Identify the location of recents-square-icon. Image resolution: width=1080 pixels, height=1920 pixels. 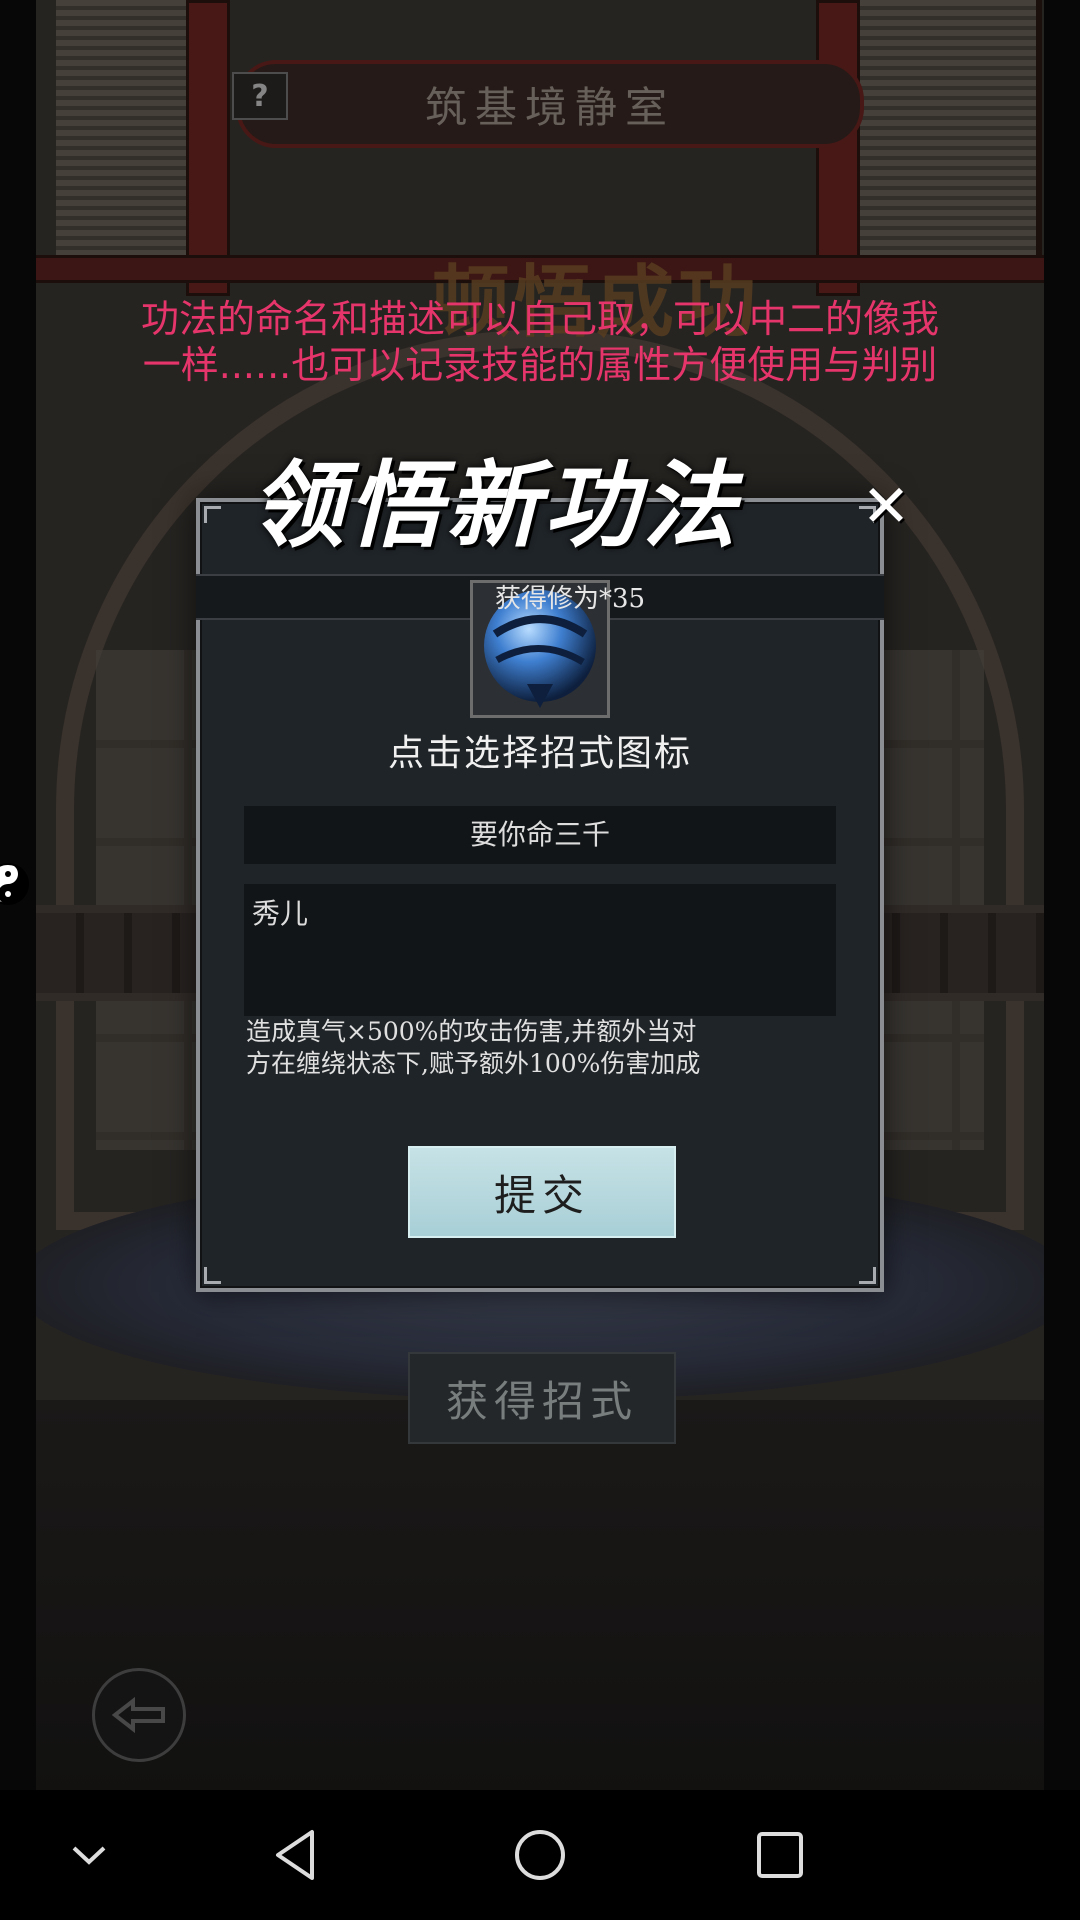
(780, 1855).